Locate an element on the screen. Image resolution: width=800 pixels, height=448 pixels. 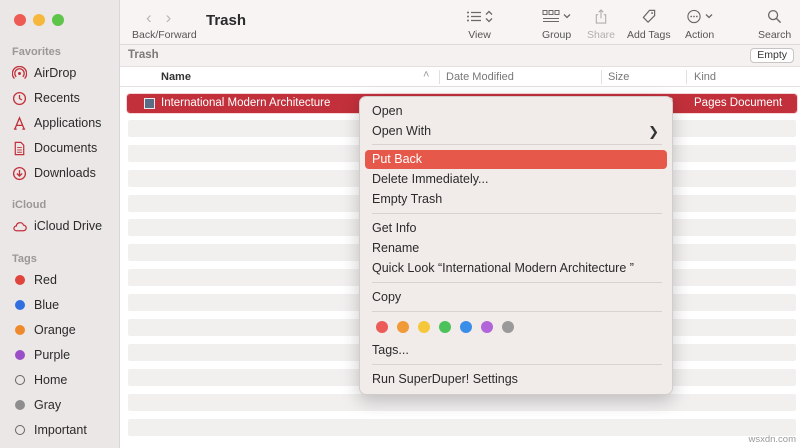
share-button: Share is located at coordinates (601, 24).